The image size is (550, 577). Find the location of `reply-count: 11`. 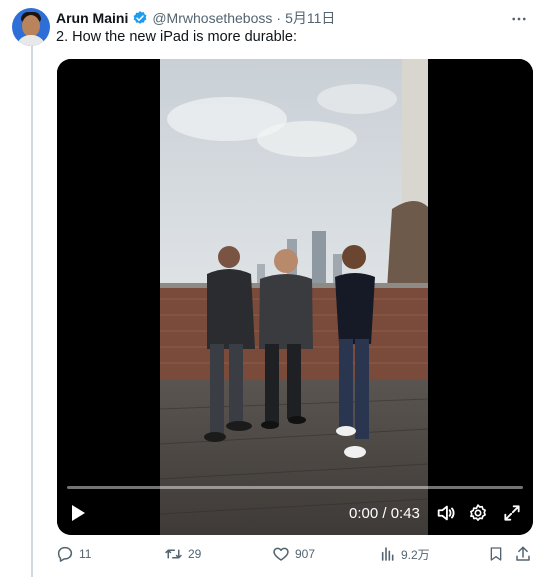

reply-count: 11 is located at coordinates (85, 554).